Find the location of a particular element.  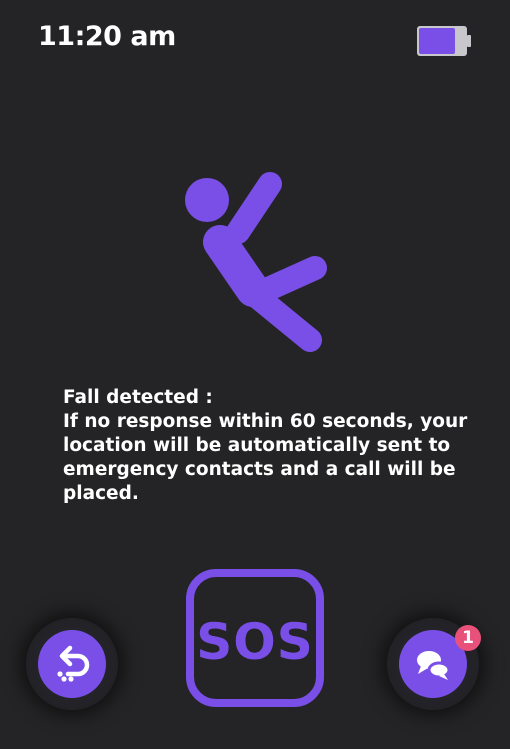

back-button is located at coordinates (72, 664).